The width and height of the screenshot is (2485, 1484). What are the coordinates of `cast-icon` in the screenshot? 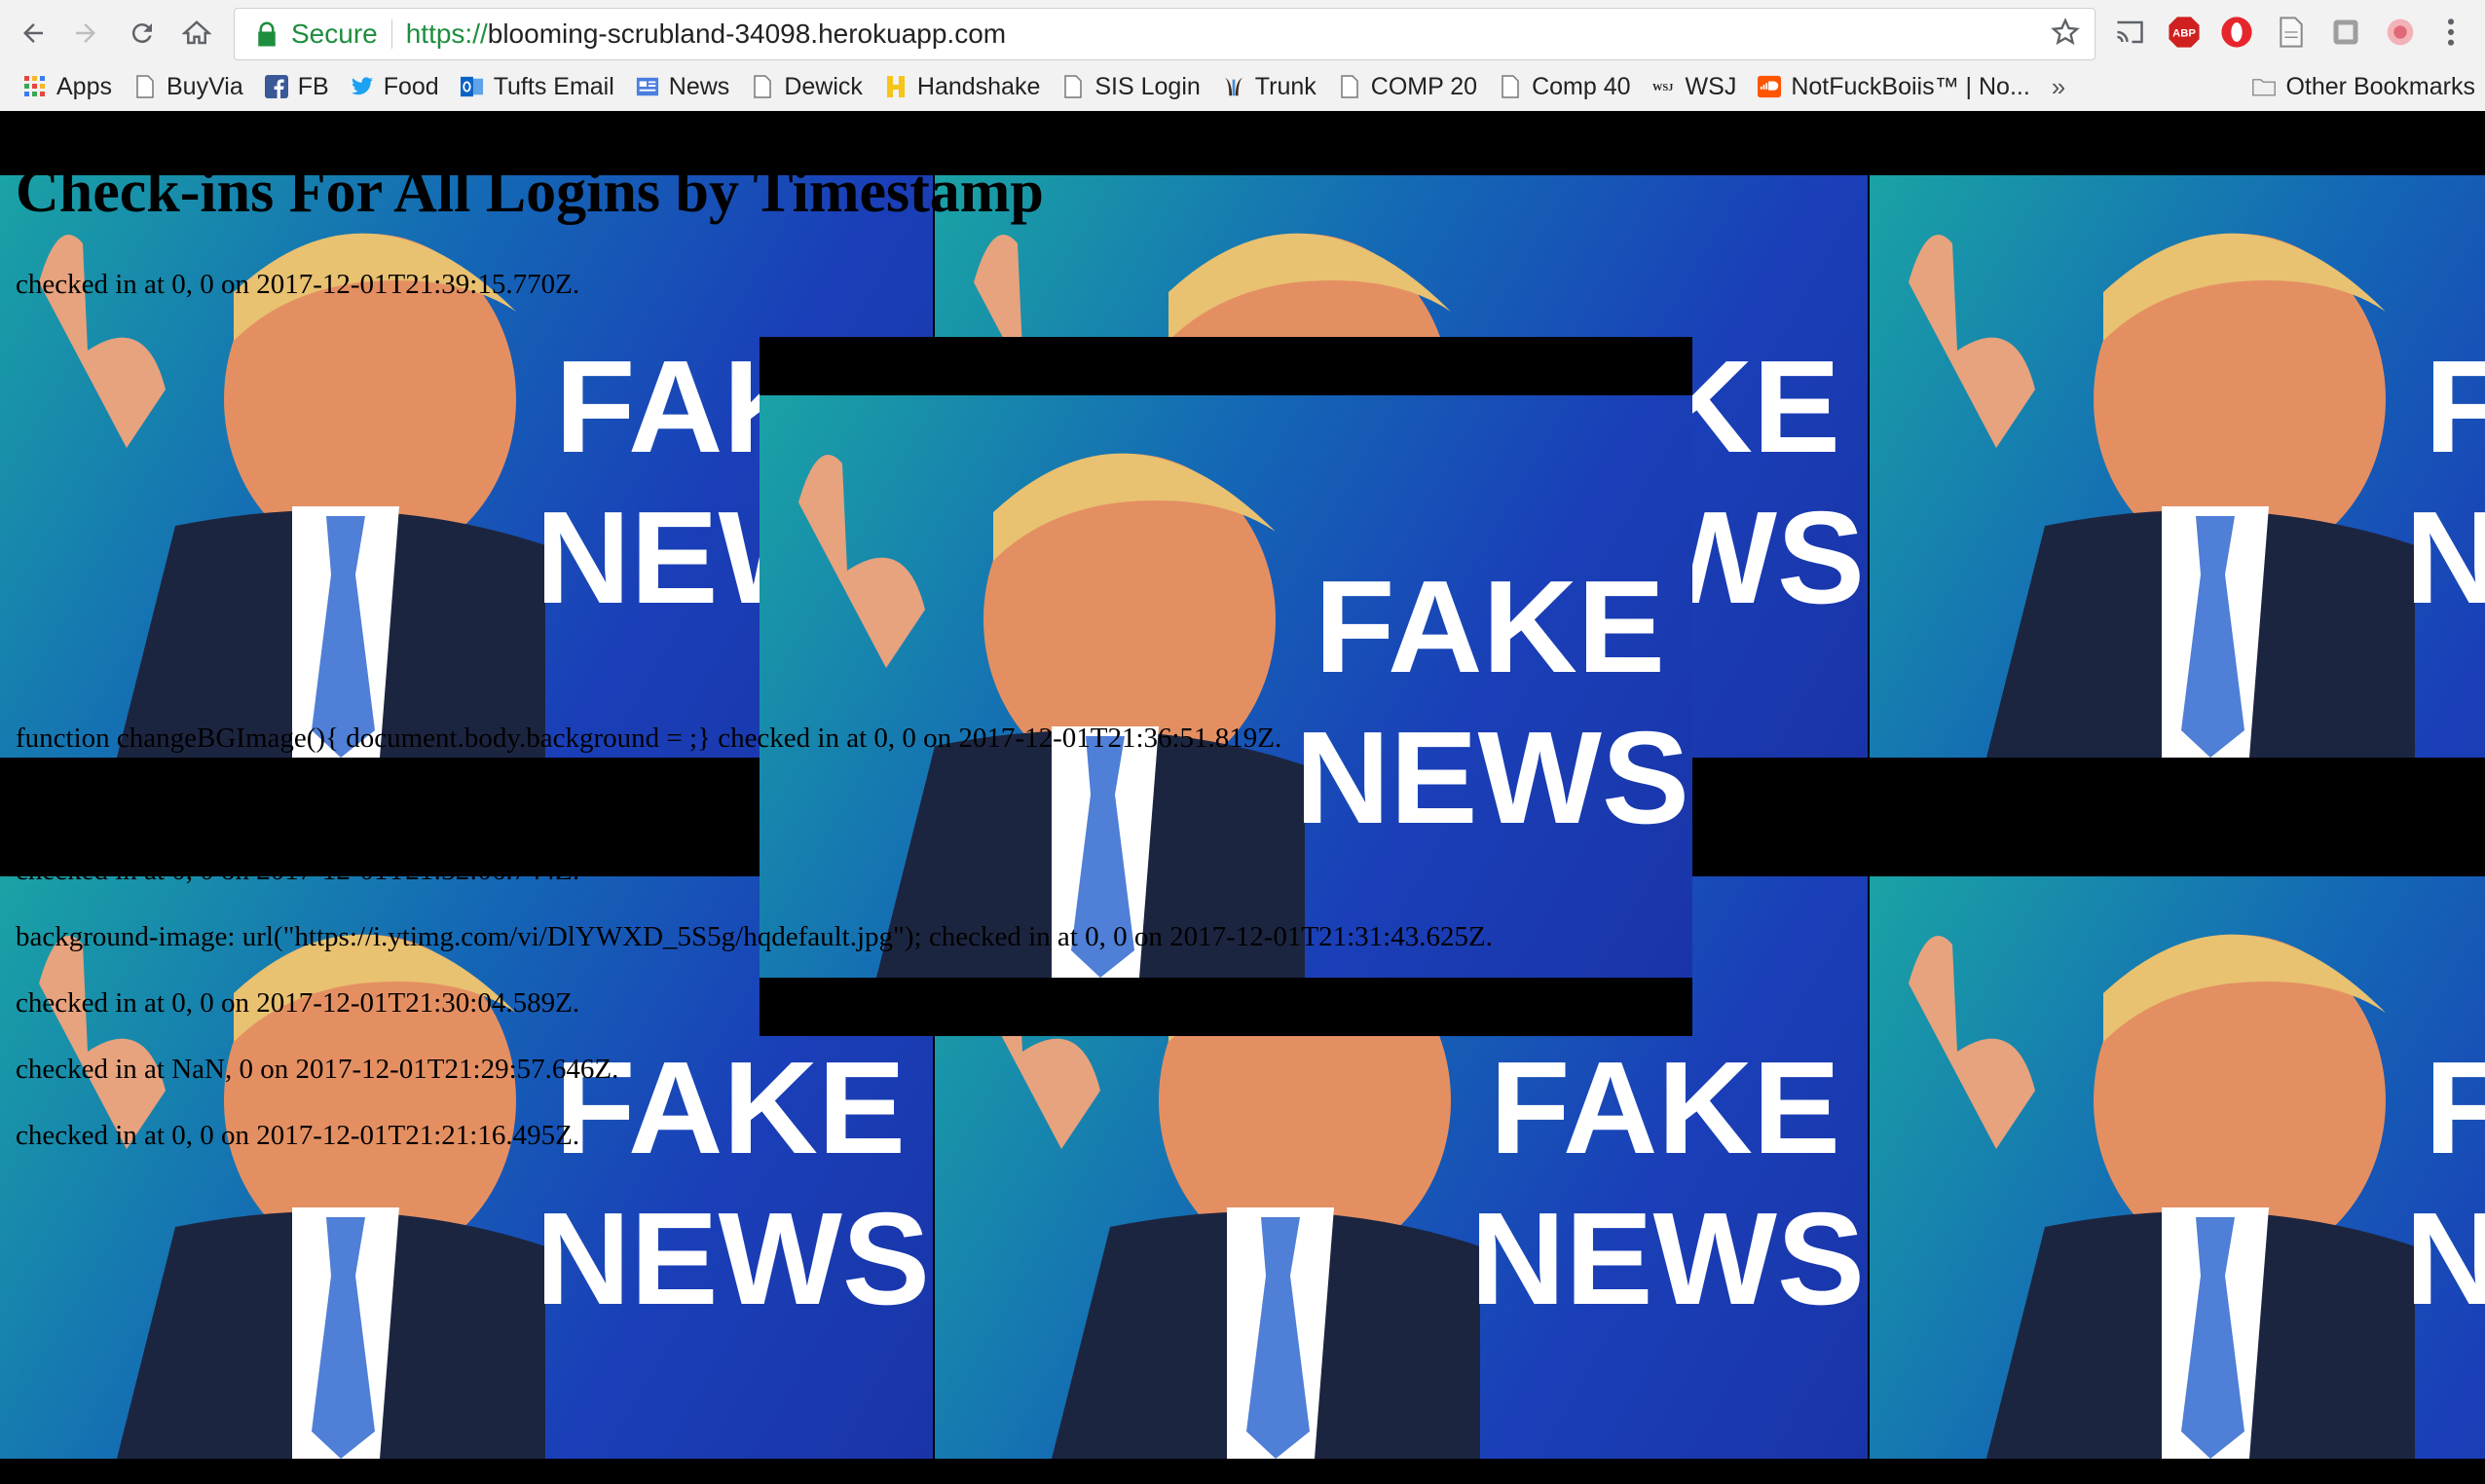 It's located at (2129, 32).